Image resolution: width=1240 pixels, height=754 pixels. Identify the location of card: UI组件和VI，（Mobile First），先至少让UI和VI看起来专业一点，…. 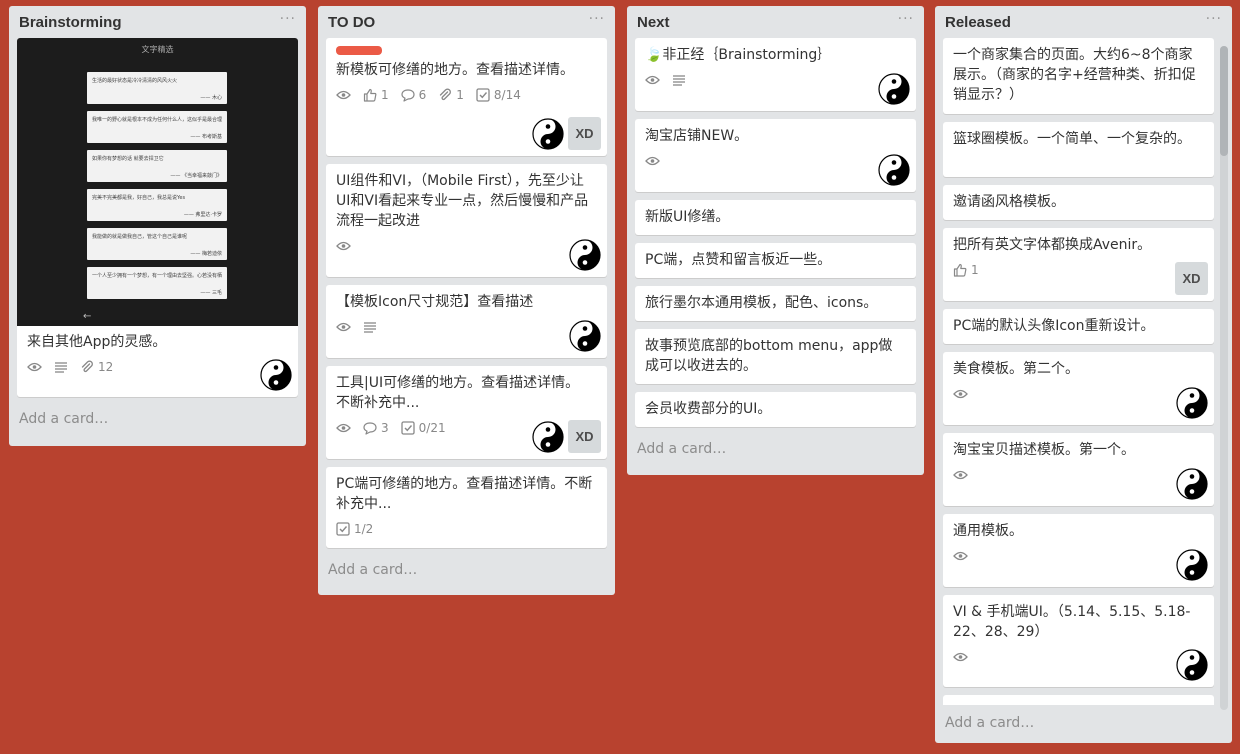
(466, 220).